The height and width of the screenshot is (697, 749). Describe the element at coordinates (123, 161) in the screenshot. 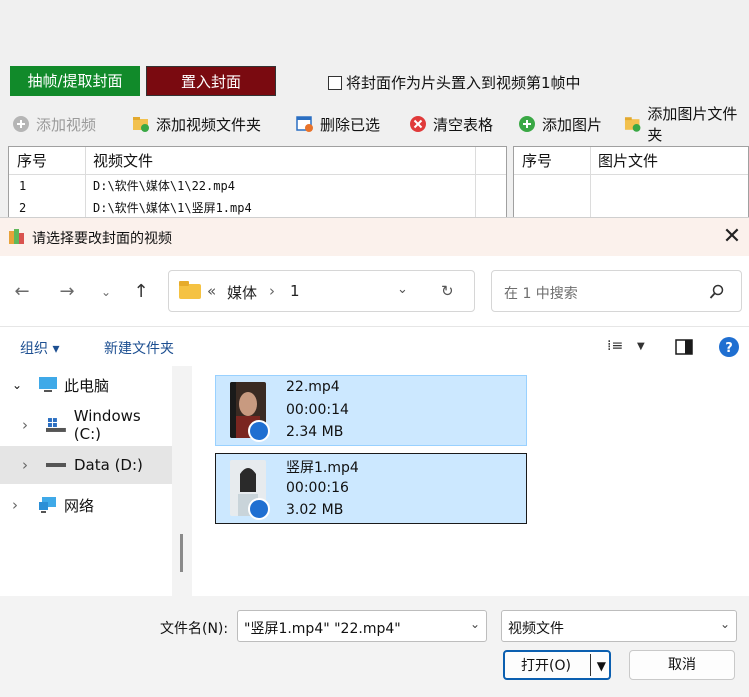

I see `col-video-file-header: 视频文件` at that location.